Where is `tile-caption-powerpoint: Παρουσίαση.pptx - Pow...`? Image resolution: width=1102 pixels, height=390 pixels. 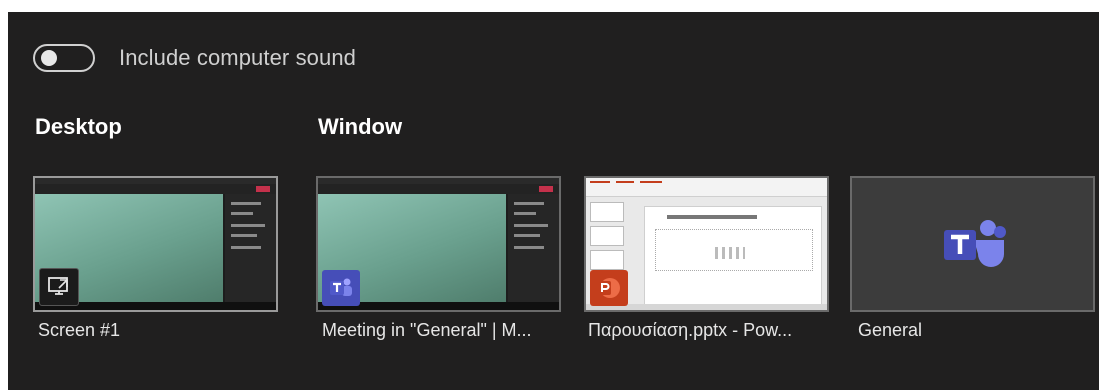 tile-caption-powerpoint: Παρουσίαση.pptx - Pow... is located at coordinates (690, 330).